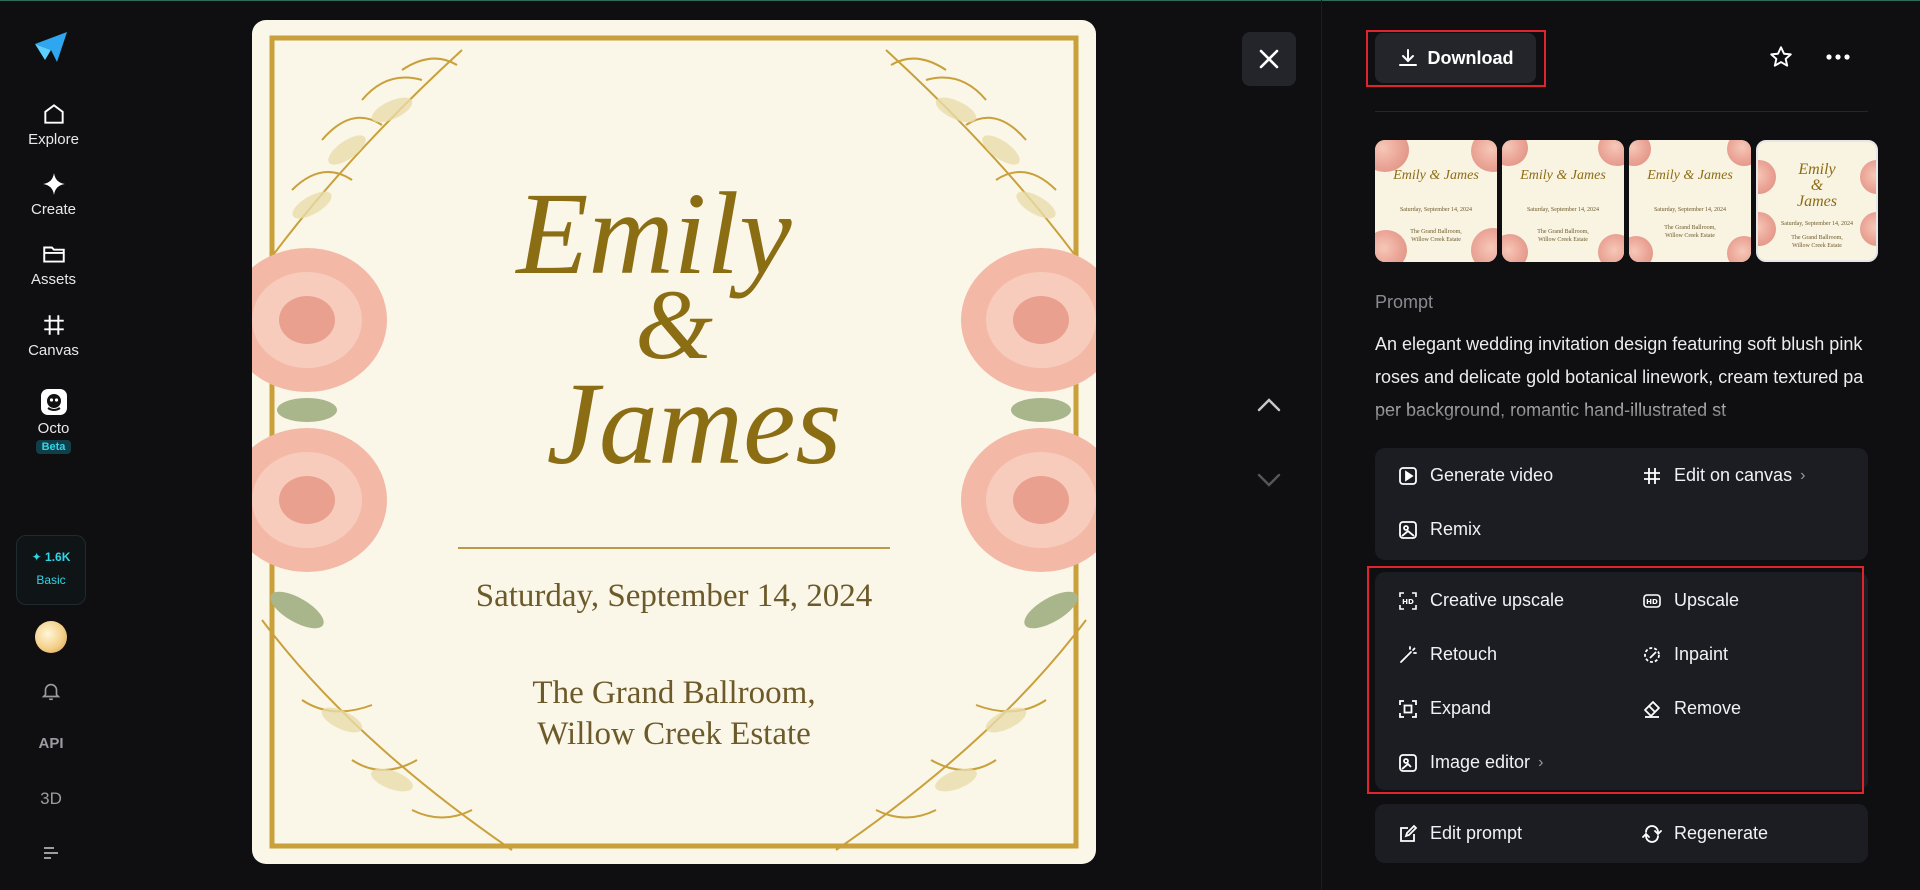  I want to click on remix-label: Remix, so click(1456, 529).